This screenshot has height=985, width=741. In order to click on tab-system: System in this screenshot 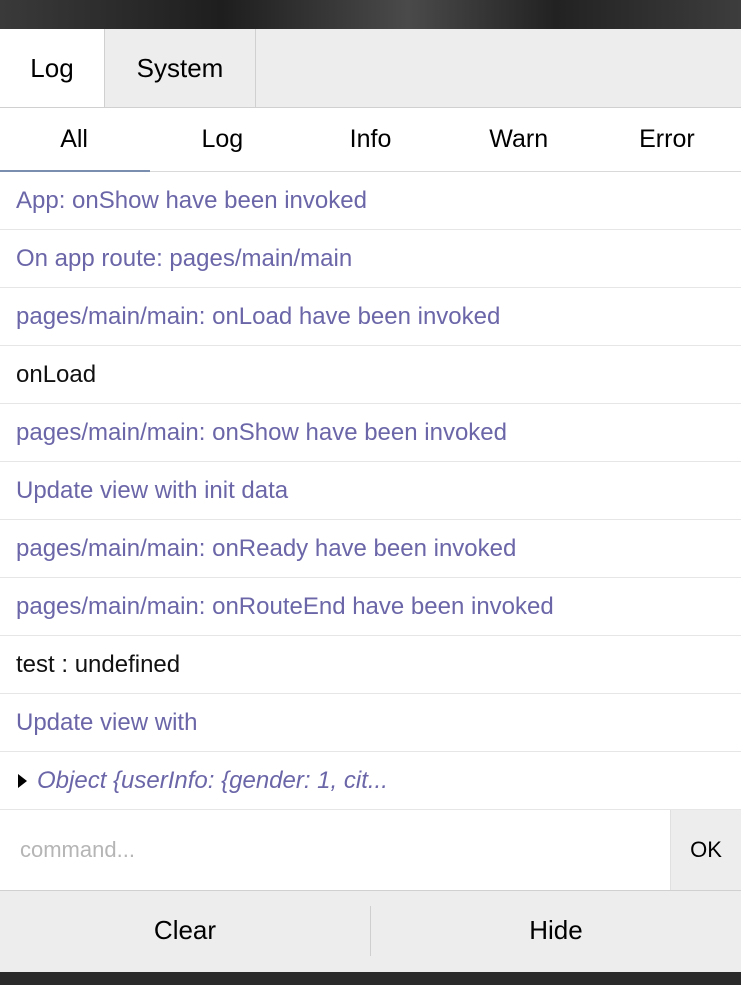, I will do `click(180, 68)`.